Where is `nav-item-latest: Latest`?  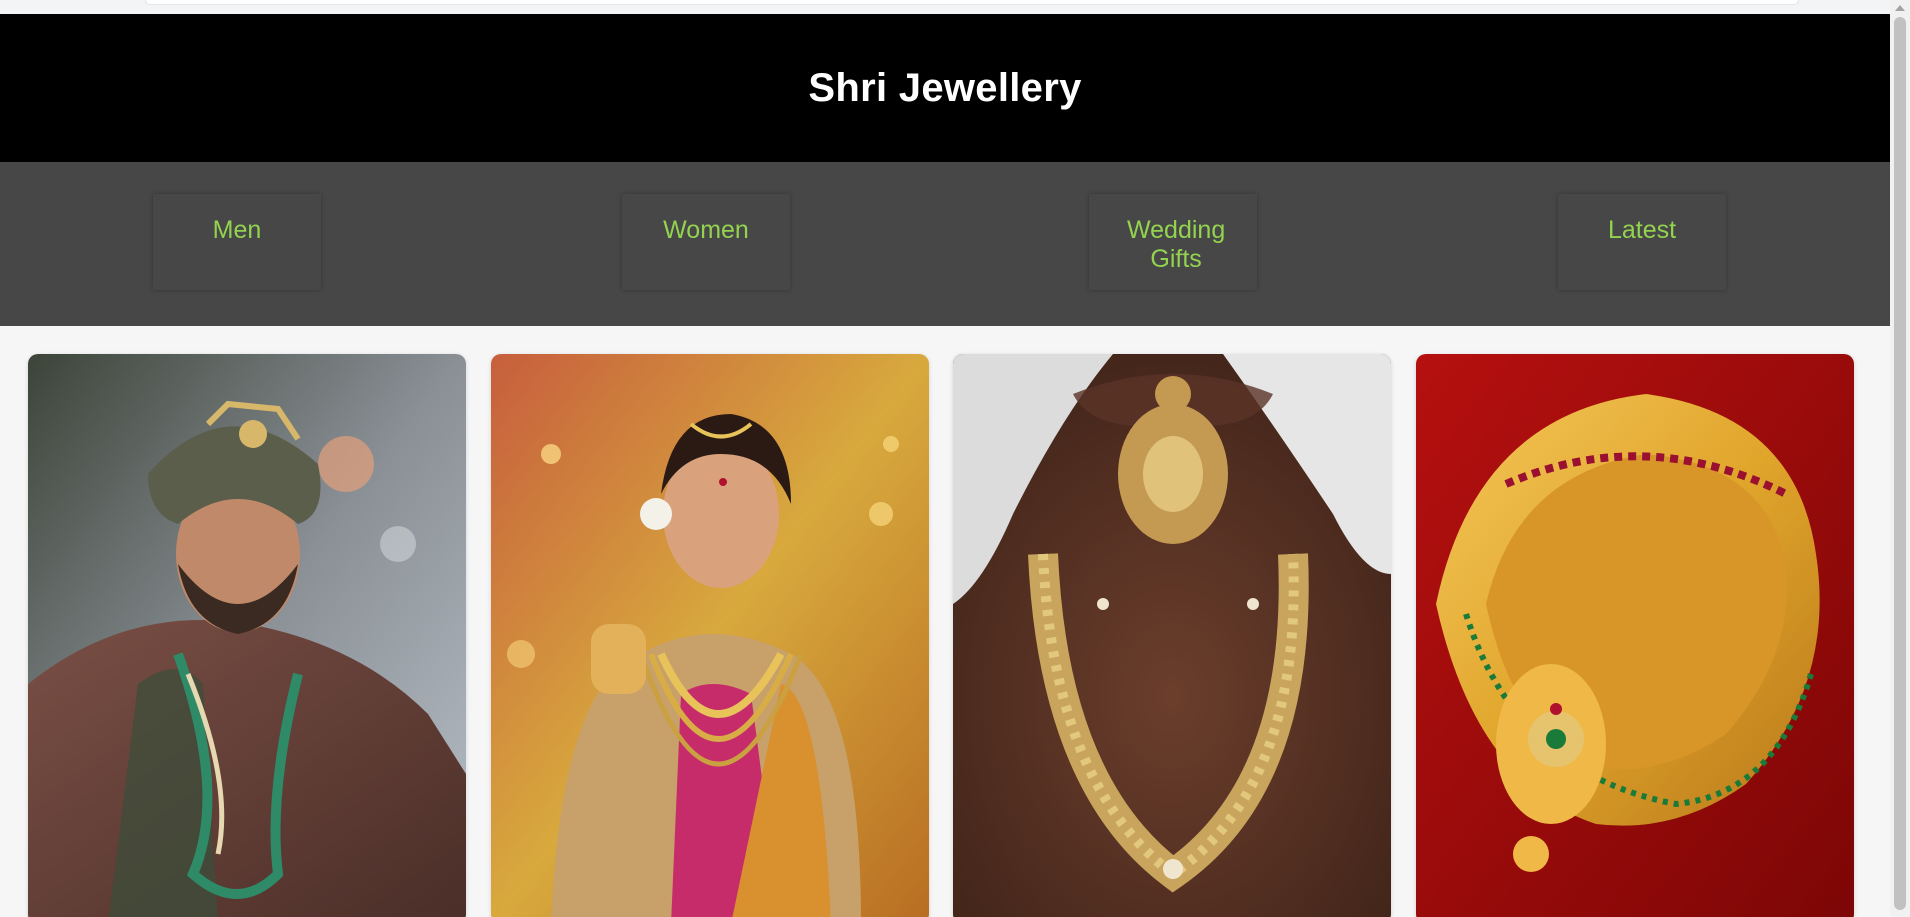
nav-item-latest: Latest is located at coordinates (1642, 242).